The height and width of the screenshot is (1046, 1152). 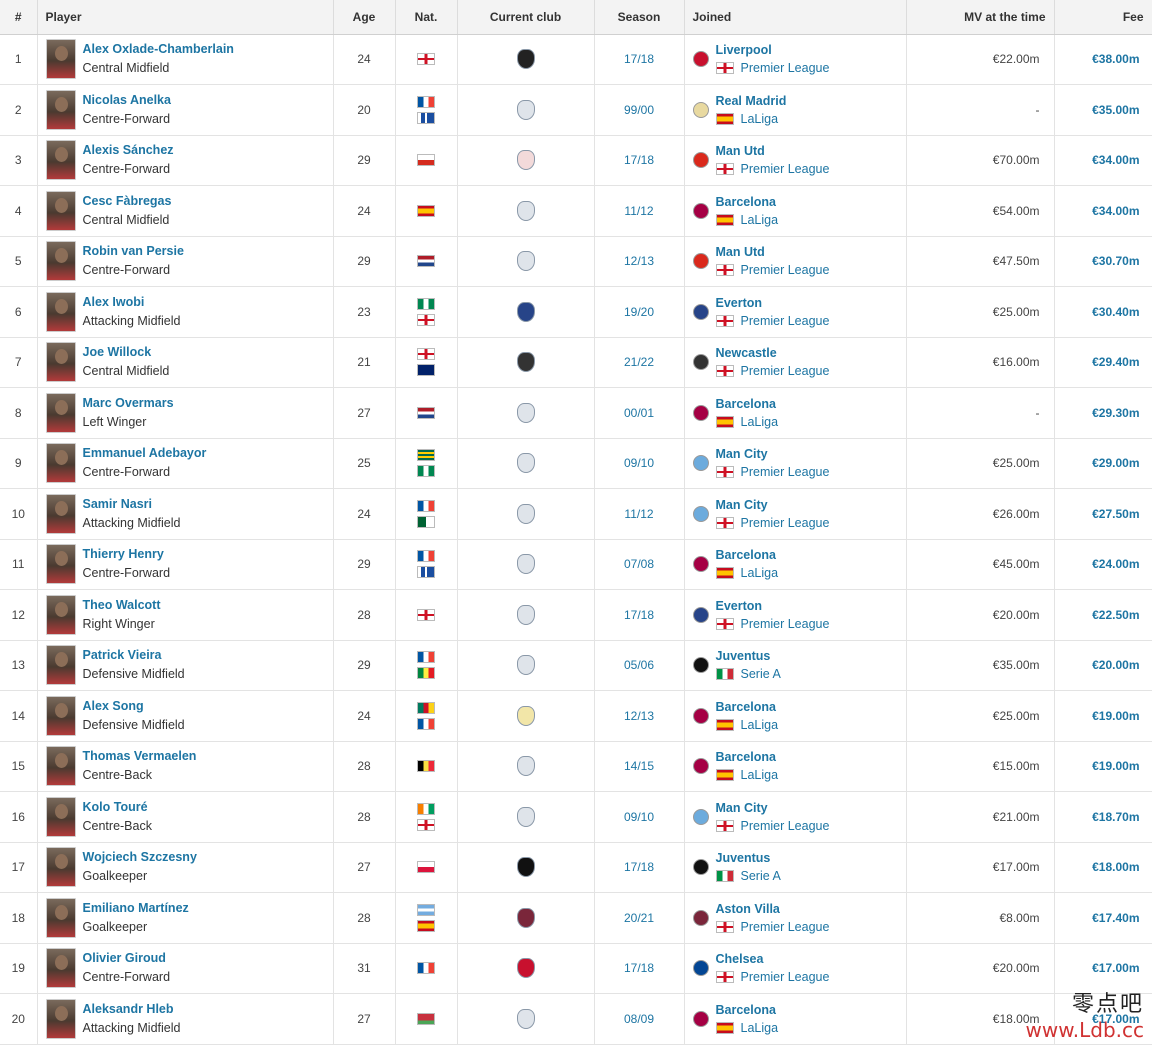 What do you see at coordinates (132, 302) in the screenshot?
I see `player-name-link: Alex Iwobi` at bounding box center [132, 302].